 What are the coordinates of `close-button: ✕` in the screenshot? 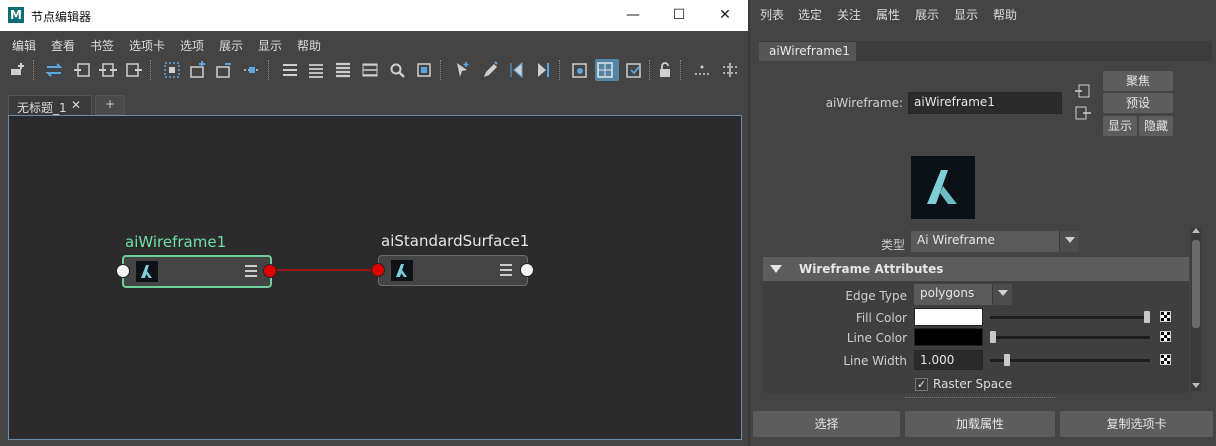 It's located at (725, 15).